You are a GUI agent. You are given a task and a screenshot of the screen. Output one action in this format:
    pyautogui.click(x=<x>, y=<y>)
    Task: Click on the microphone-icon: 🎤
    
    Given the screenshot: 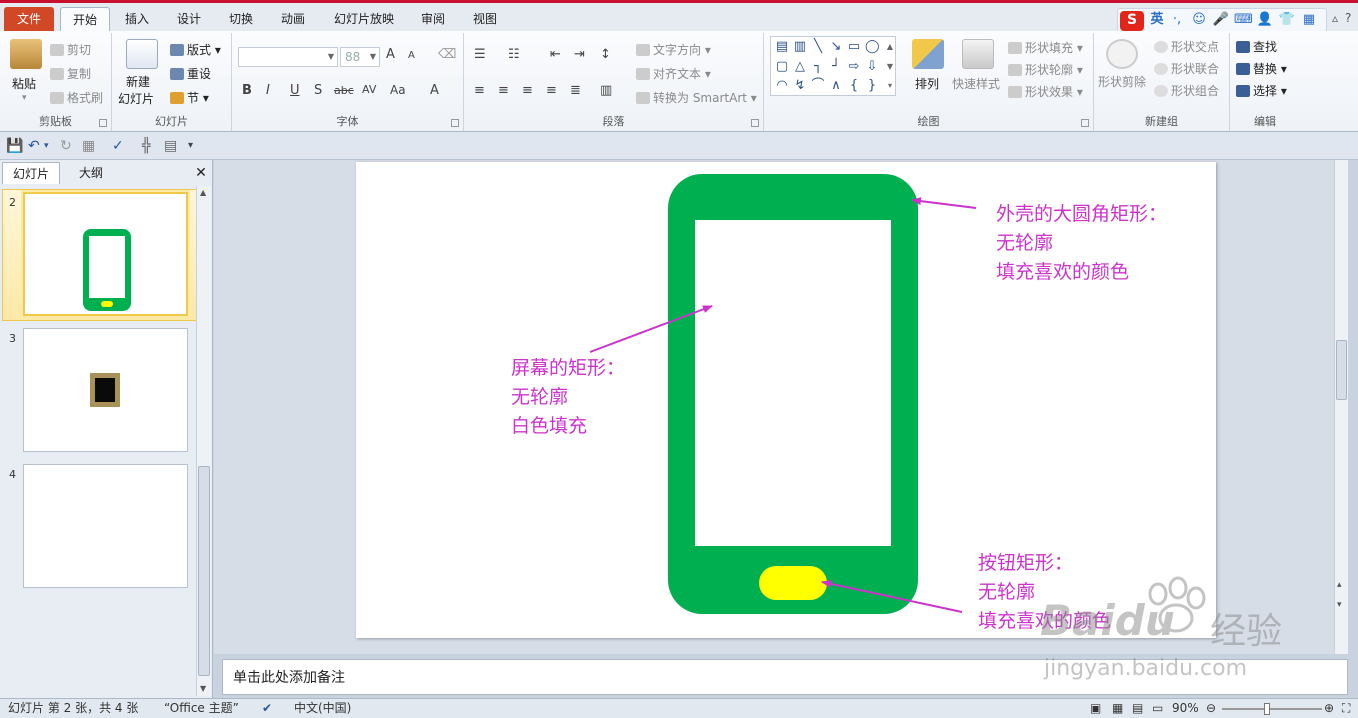 What is the action you would take?
    pyautogui.click(x=1221, y=20)
    